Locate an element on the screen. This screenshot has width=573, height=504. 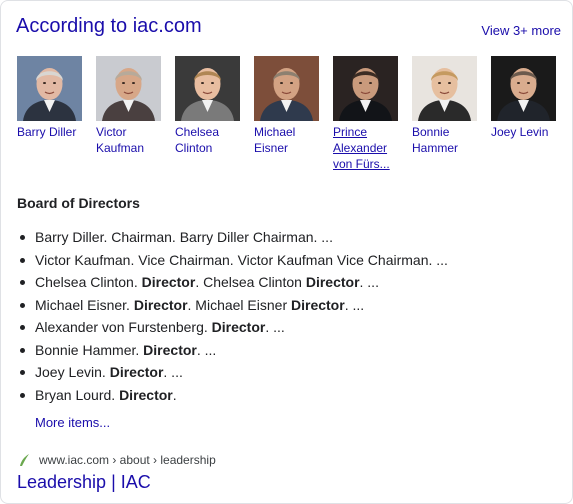
list-item-text: Alexander von Furstenberg. is located at coordinates (123, 327).